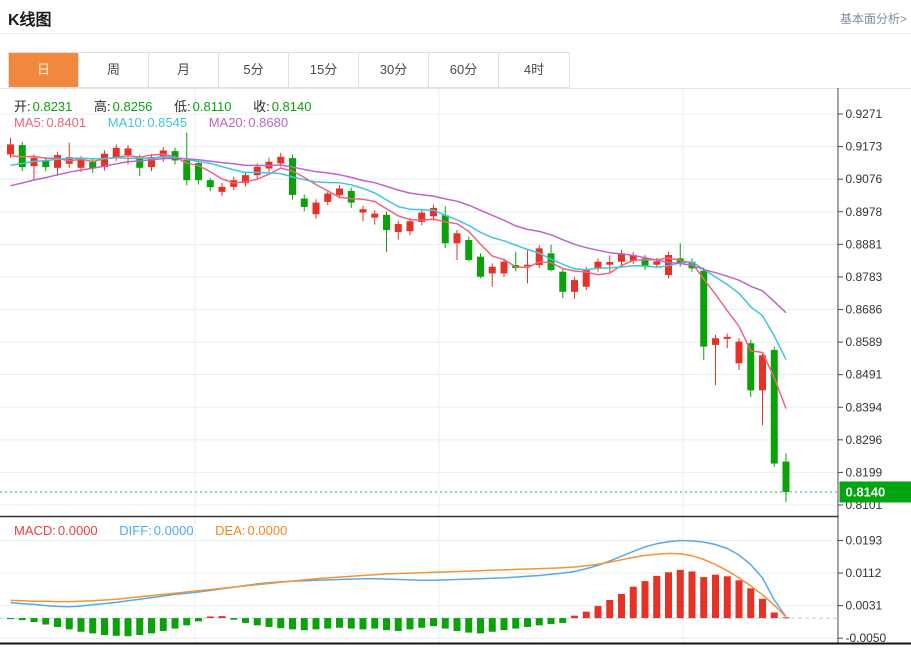  Describe the element at coordinates (151, 530) in the screenshot. I see `macd-legend: MACD: 0.0000 DIFF: 0.0000 DEA: 0.0000` at that location.